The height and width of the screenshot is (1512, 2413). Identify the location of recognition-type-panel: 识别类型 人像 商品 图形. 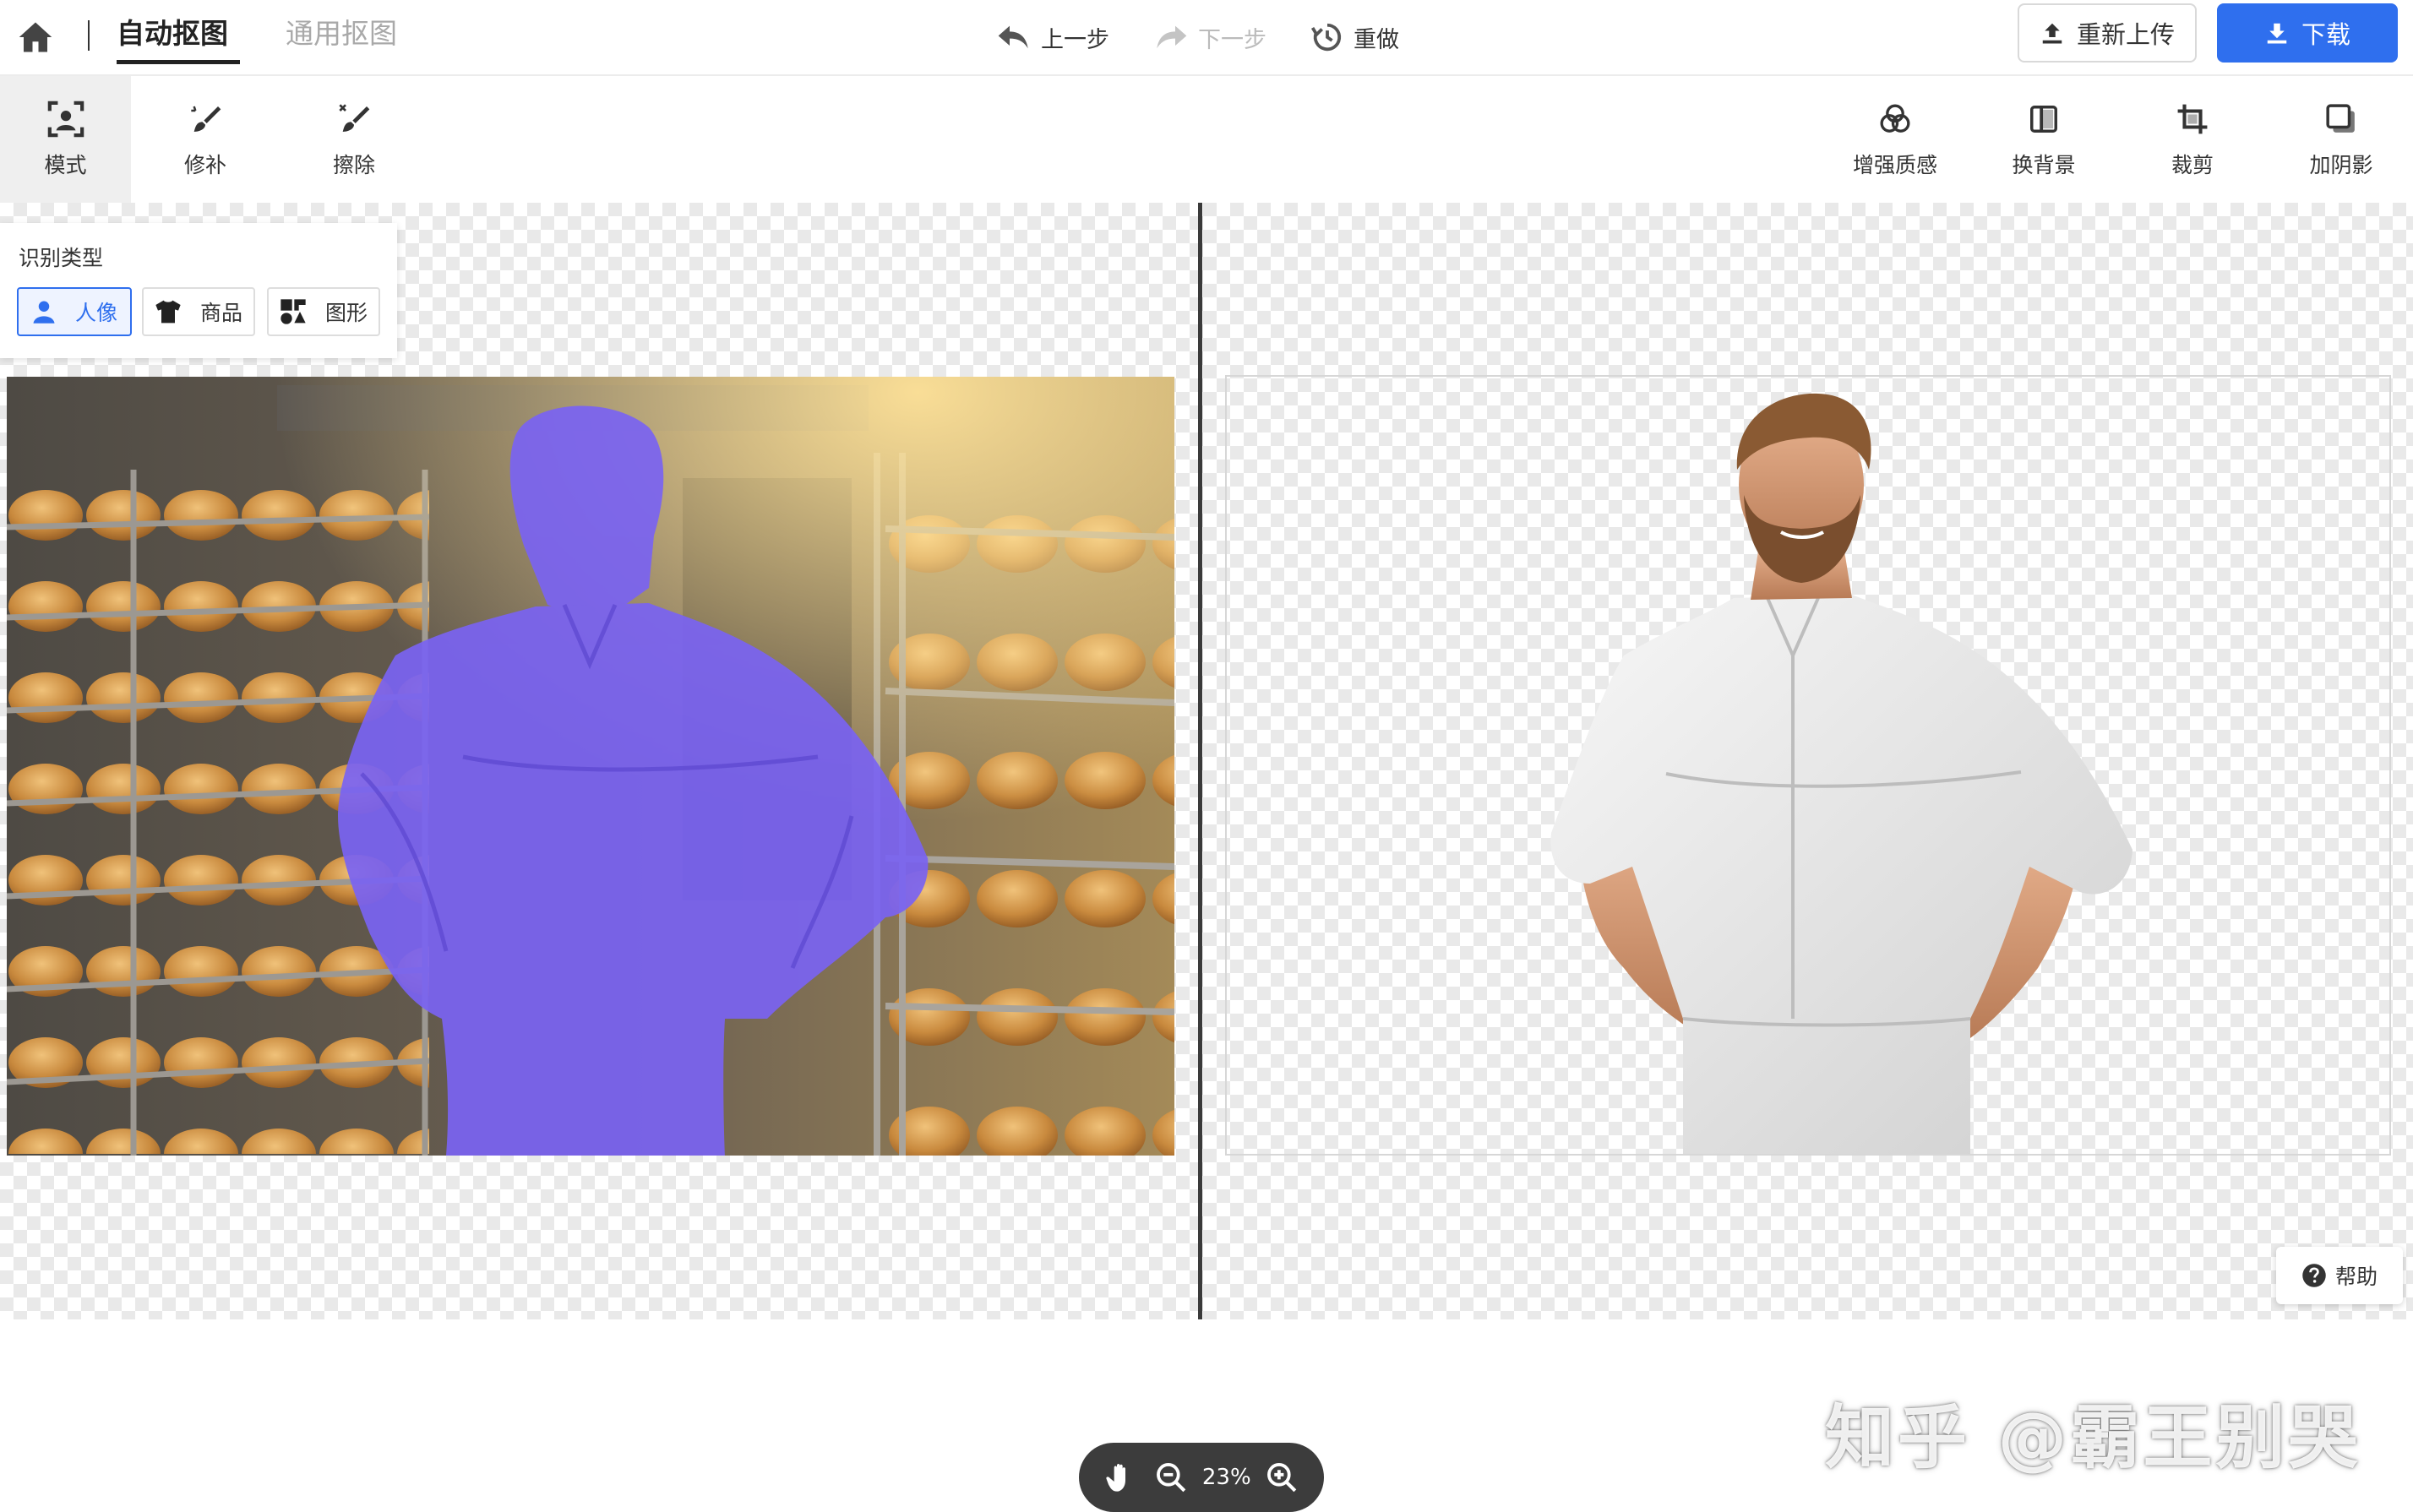
(199, 290).